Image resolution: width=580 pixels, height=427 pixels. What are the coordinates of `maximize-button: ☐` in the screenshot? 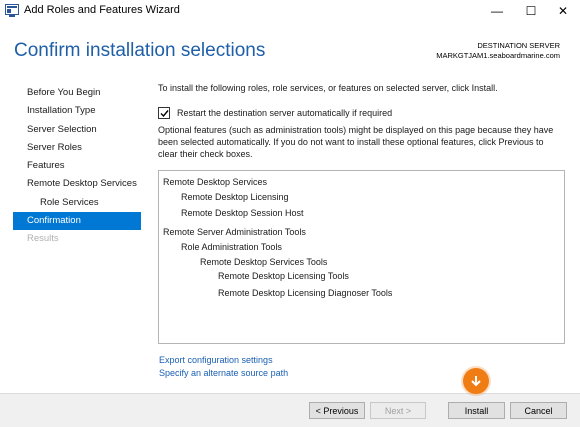 It's located at (531, 11).